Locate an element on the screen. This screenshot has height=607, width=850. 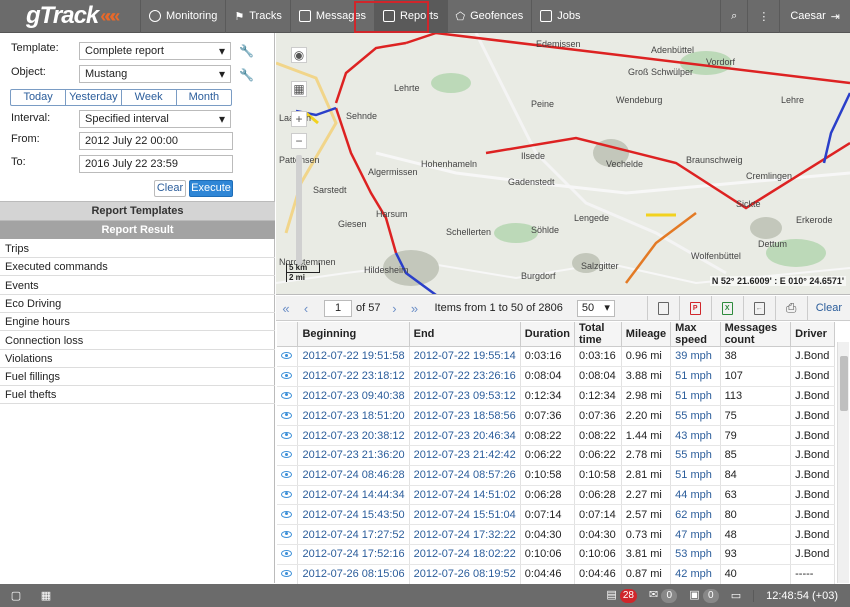
table-cell: 44 mph is located at coordinates (695, 495).